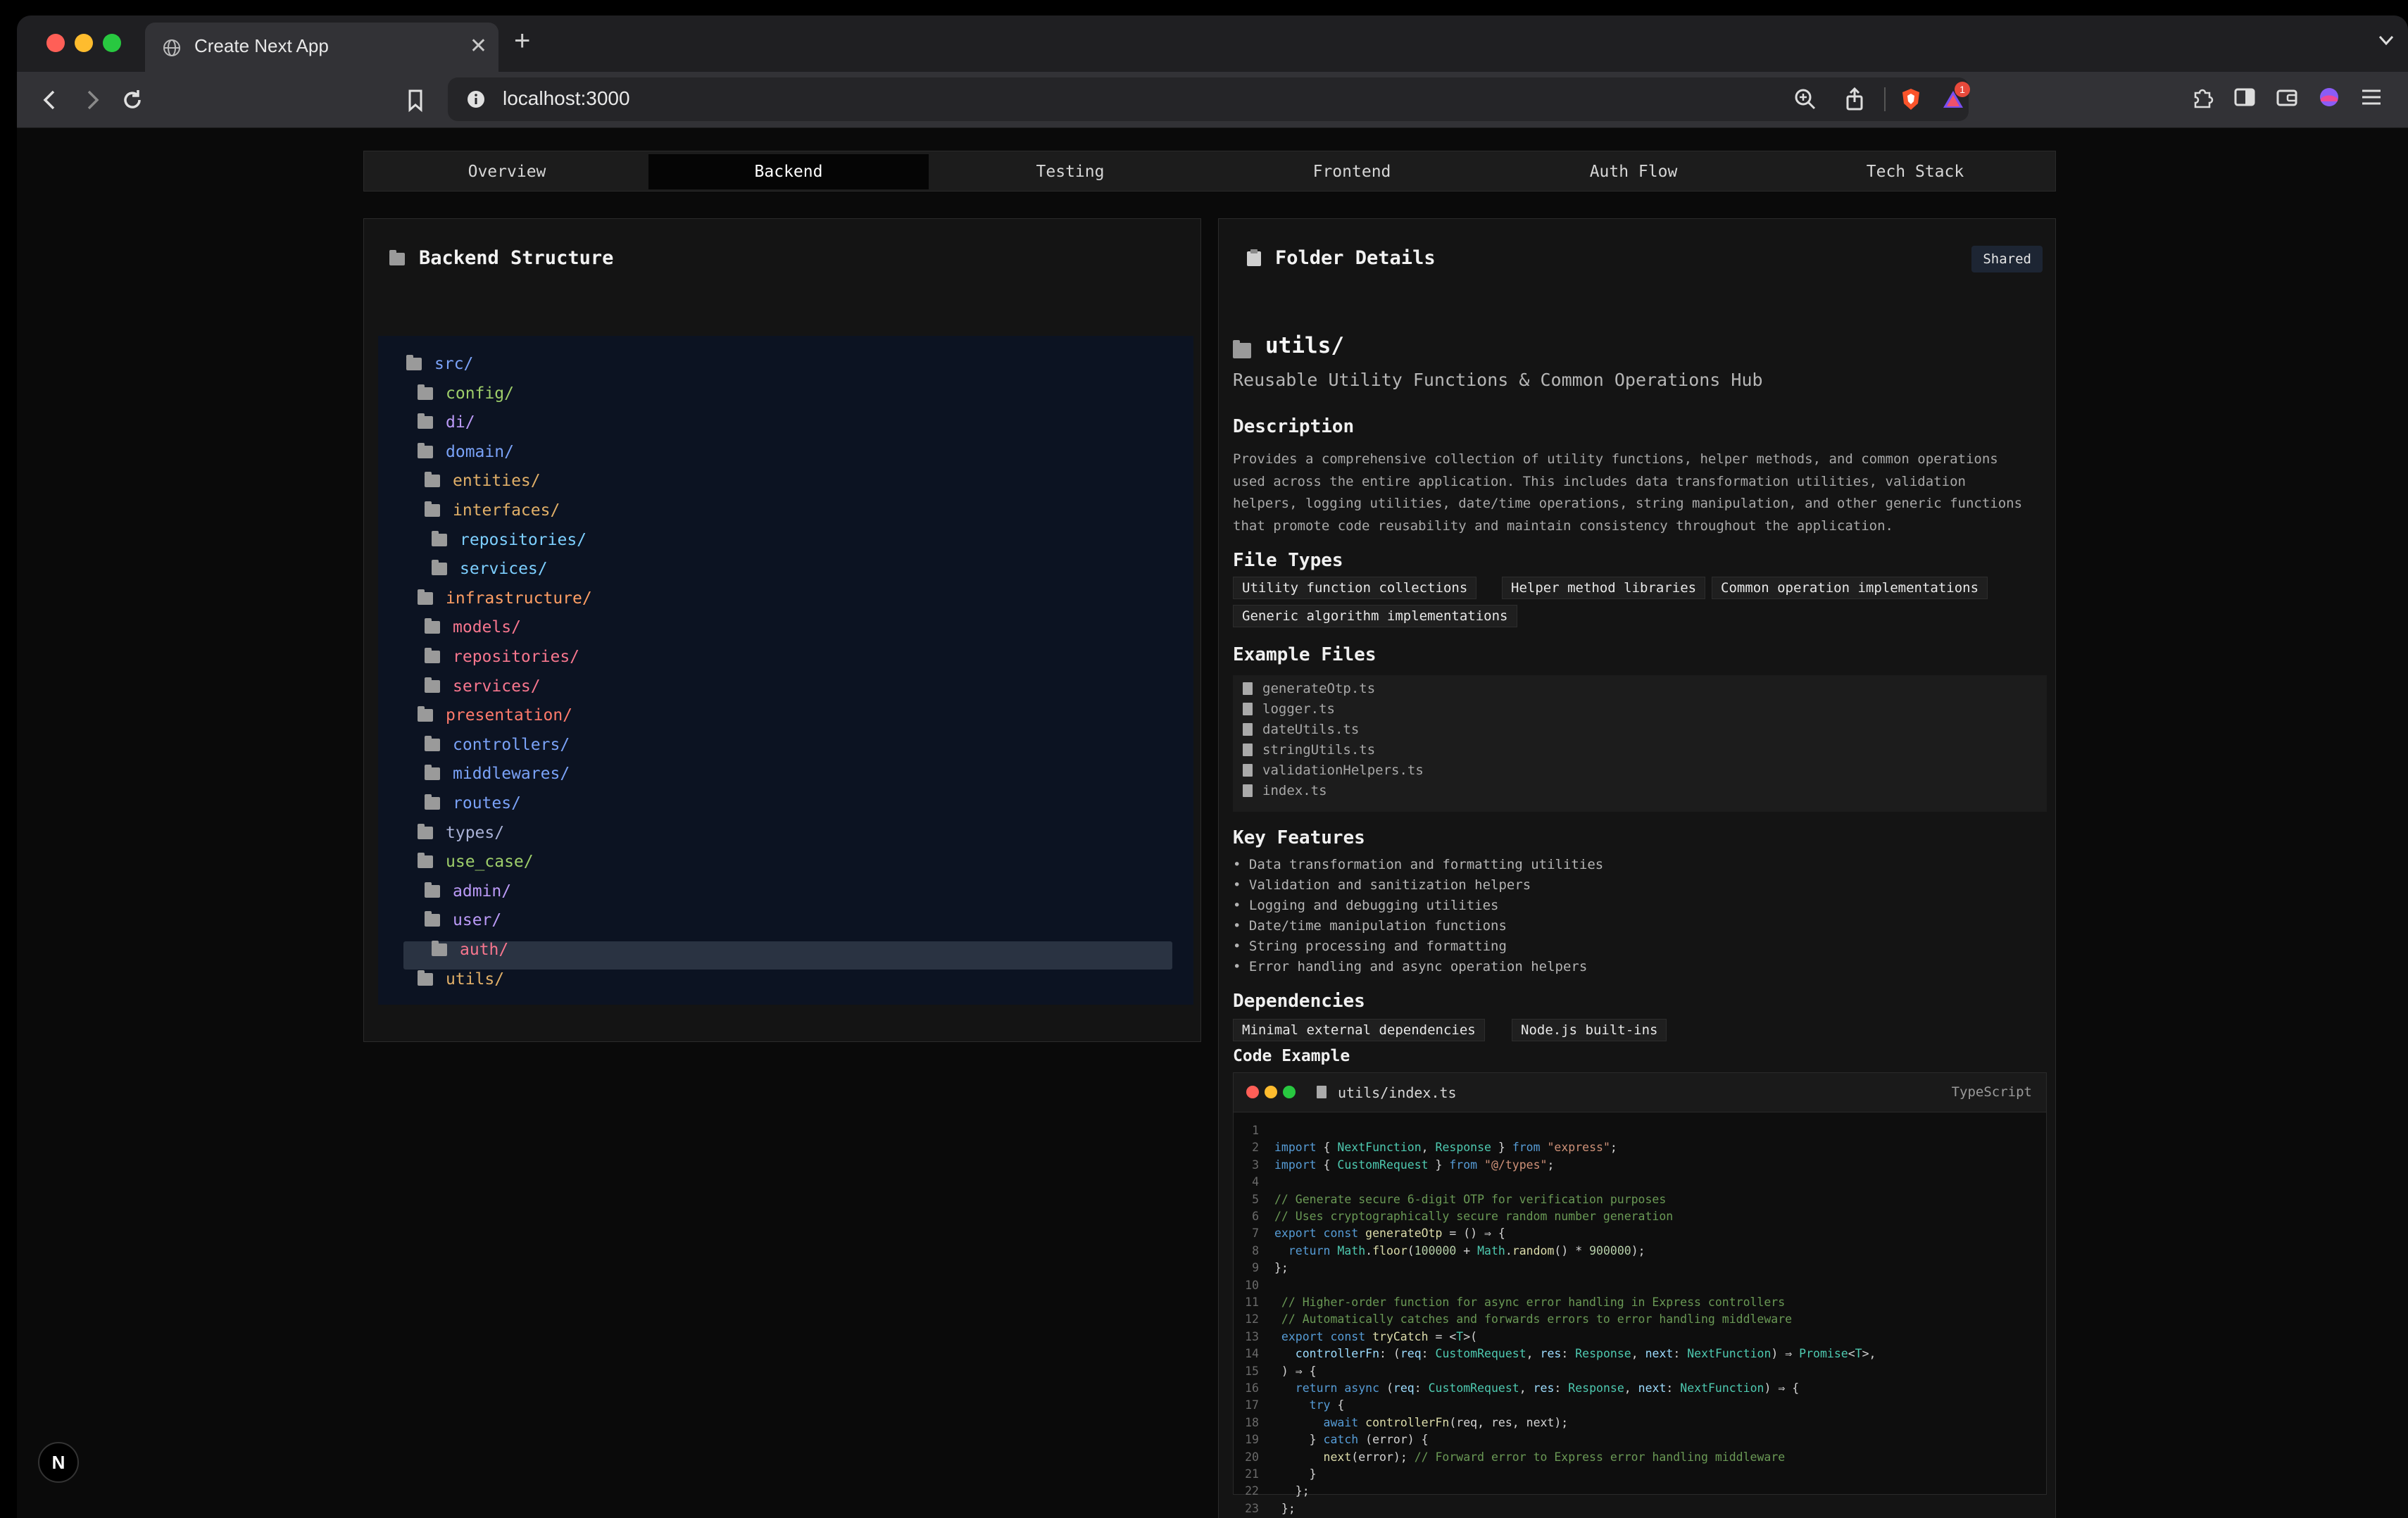 The image size is (2408, 1518). What do you see at coordinates (511, 774) in the screenshot?
I see `tree-item-label: middlewares/` at bounding box center [511, 774].